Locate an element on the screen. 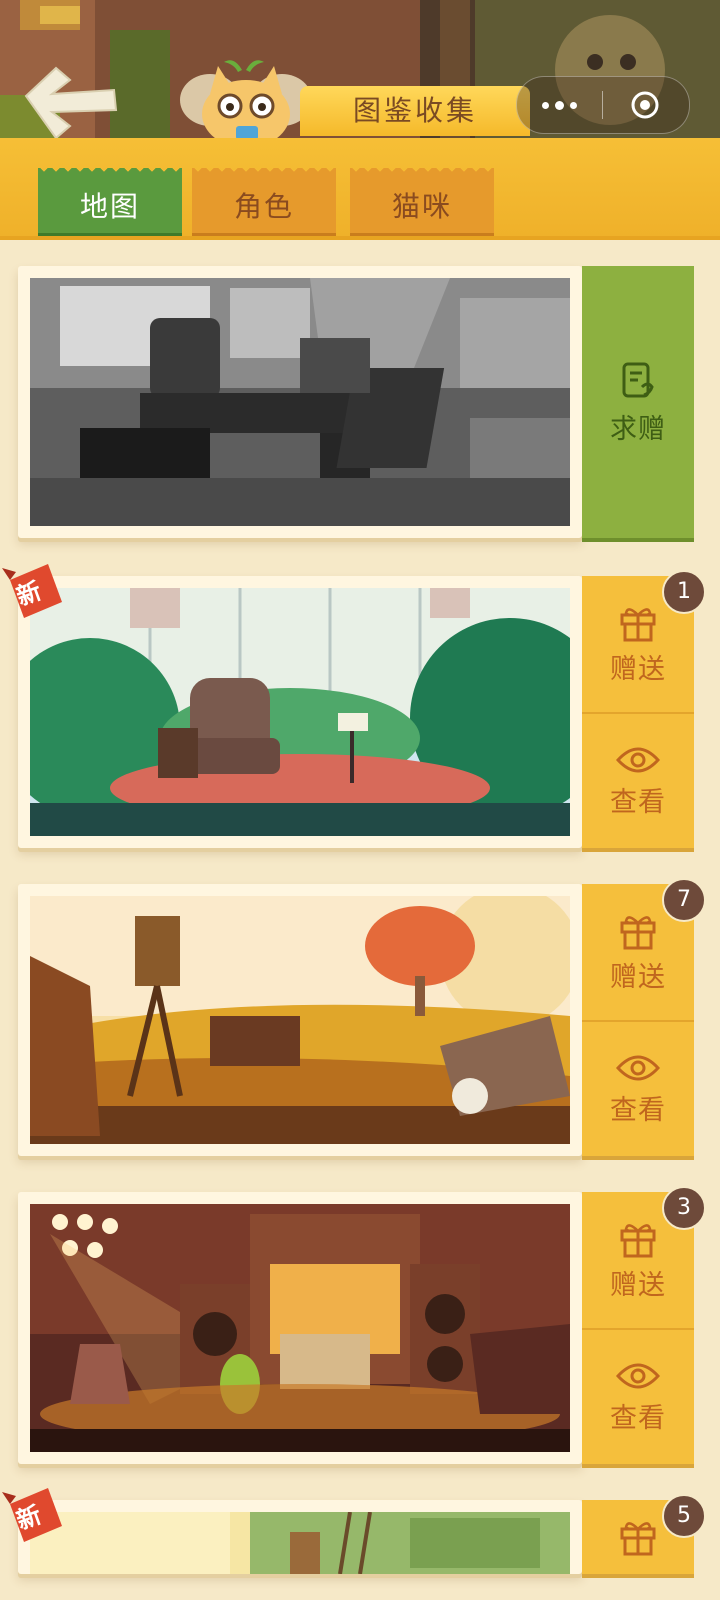  count-badge: 1 is located at coordinates (684, 592).